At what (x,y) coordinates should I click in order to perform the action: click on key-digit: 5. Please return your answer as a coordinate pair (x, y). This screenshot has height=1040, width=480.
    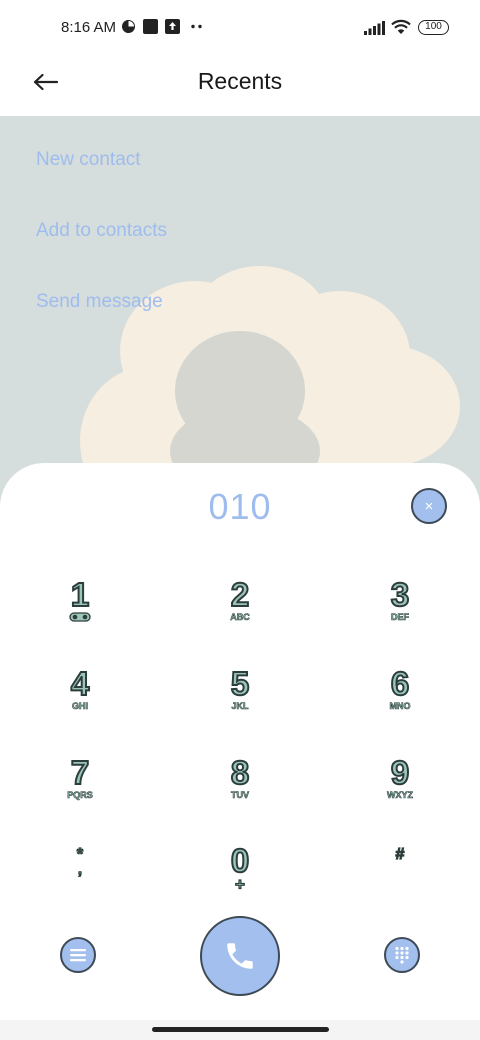
    Looking at the image, I should click on (240, 683).